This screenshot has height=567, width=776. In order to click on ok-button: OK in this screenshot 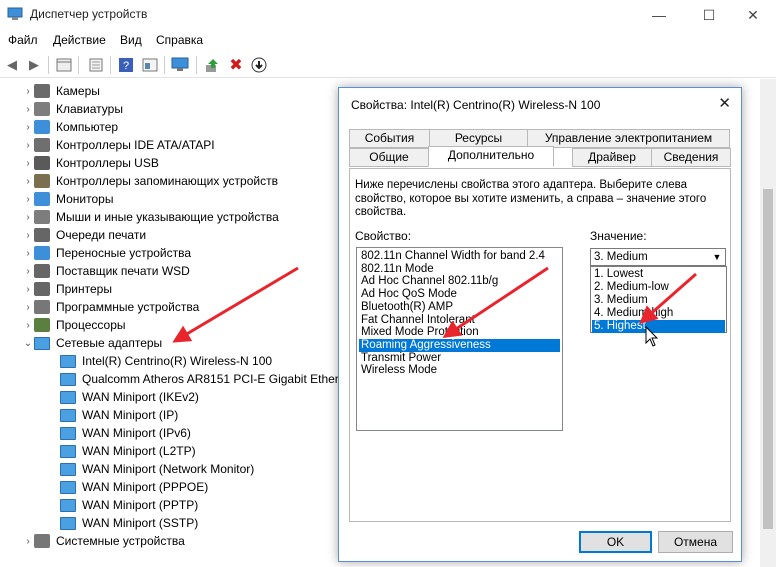, I will do `click(615, 542)`.